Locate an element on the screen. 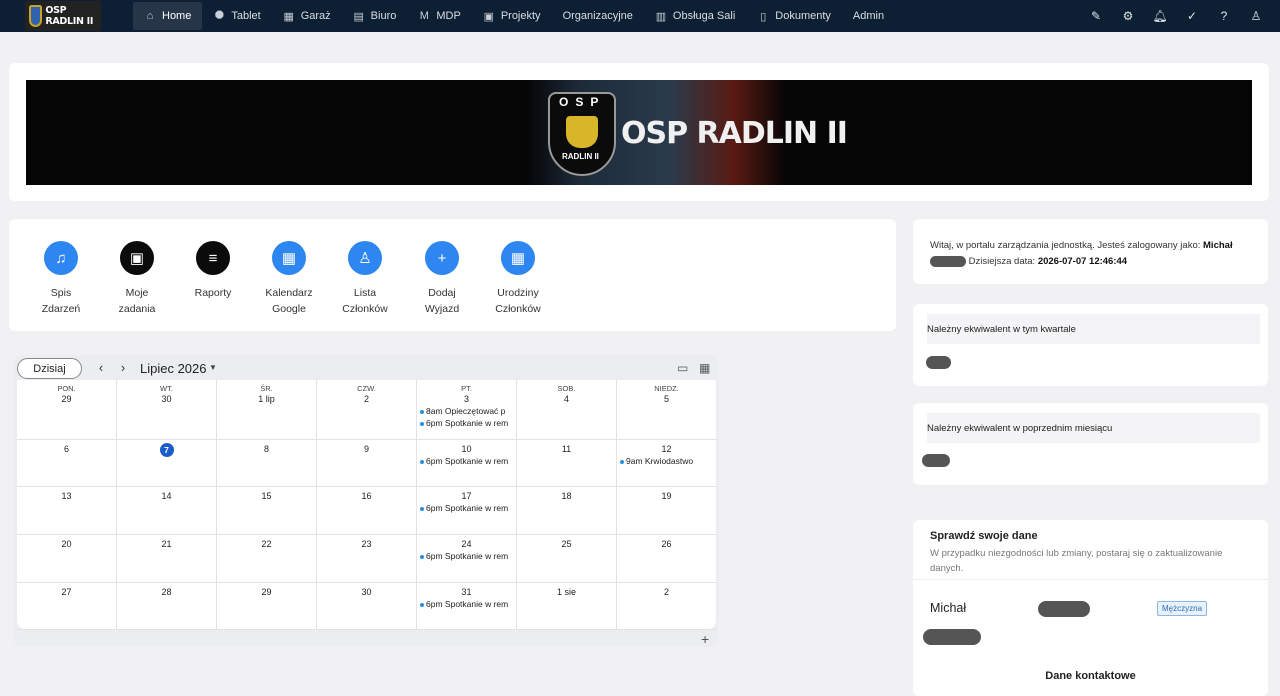  day-number: 13 is located at coordinates (66, 496).